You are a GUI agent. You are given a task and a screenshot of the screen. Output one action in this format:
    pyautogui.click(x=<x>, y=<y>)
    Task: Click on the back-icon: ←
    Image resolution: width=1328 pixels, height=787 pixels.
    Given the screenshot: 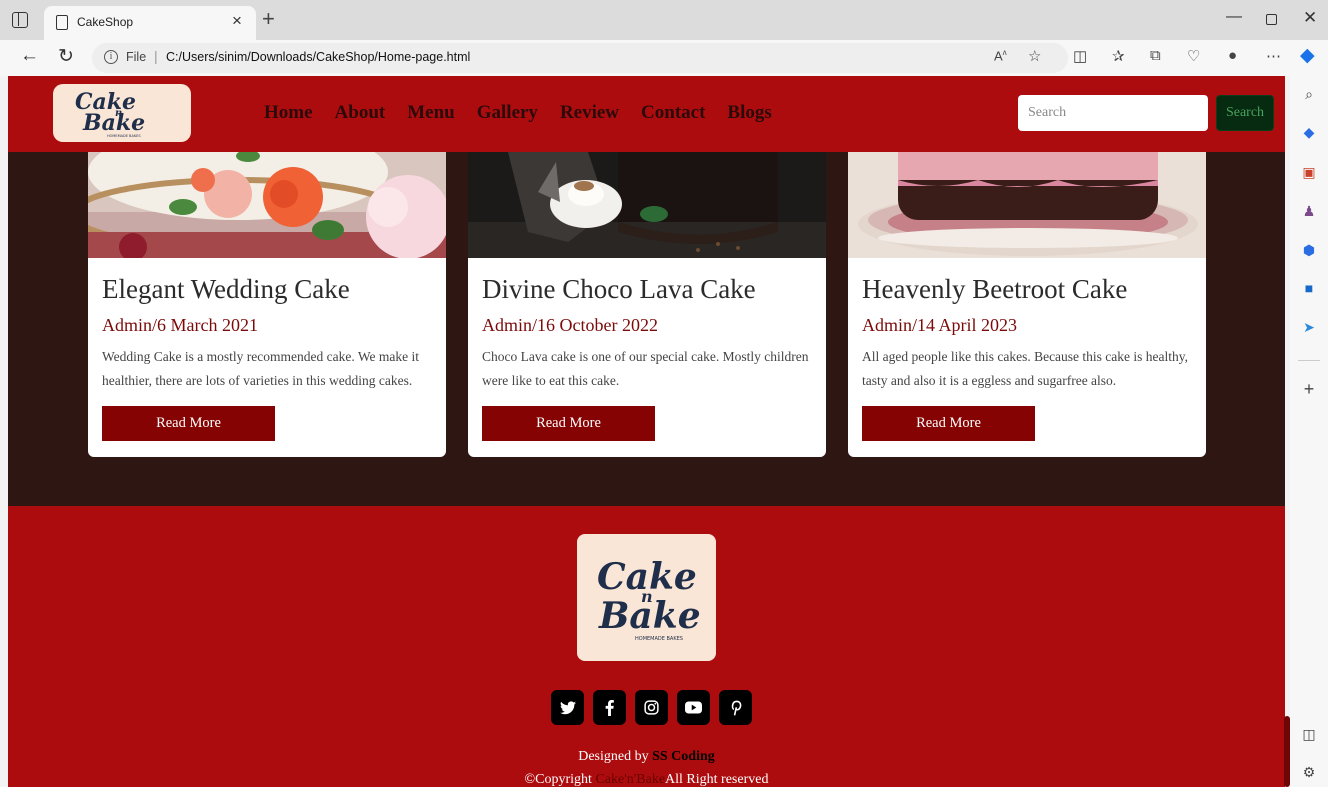 What is the action you would take?
    pyautogui.click(x=29, y=56)
    